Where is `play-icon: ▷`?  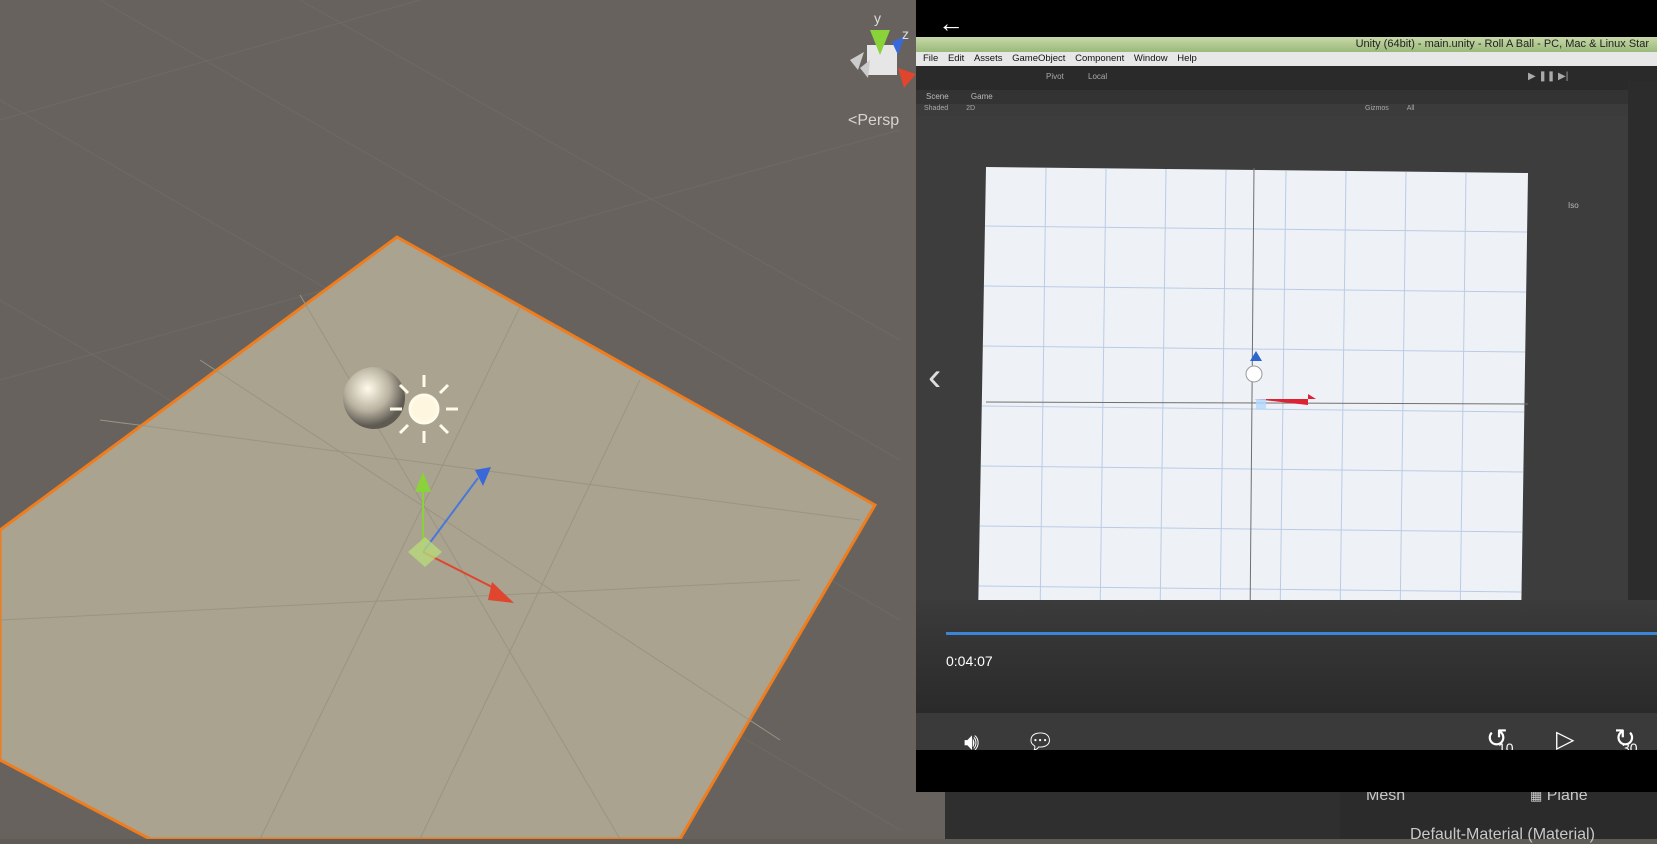 play-icon: ▷ is located at coordinates (1565, 739).